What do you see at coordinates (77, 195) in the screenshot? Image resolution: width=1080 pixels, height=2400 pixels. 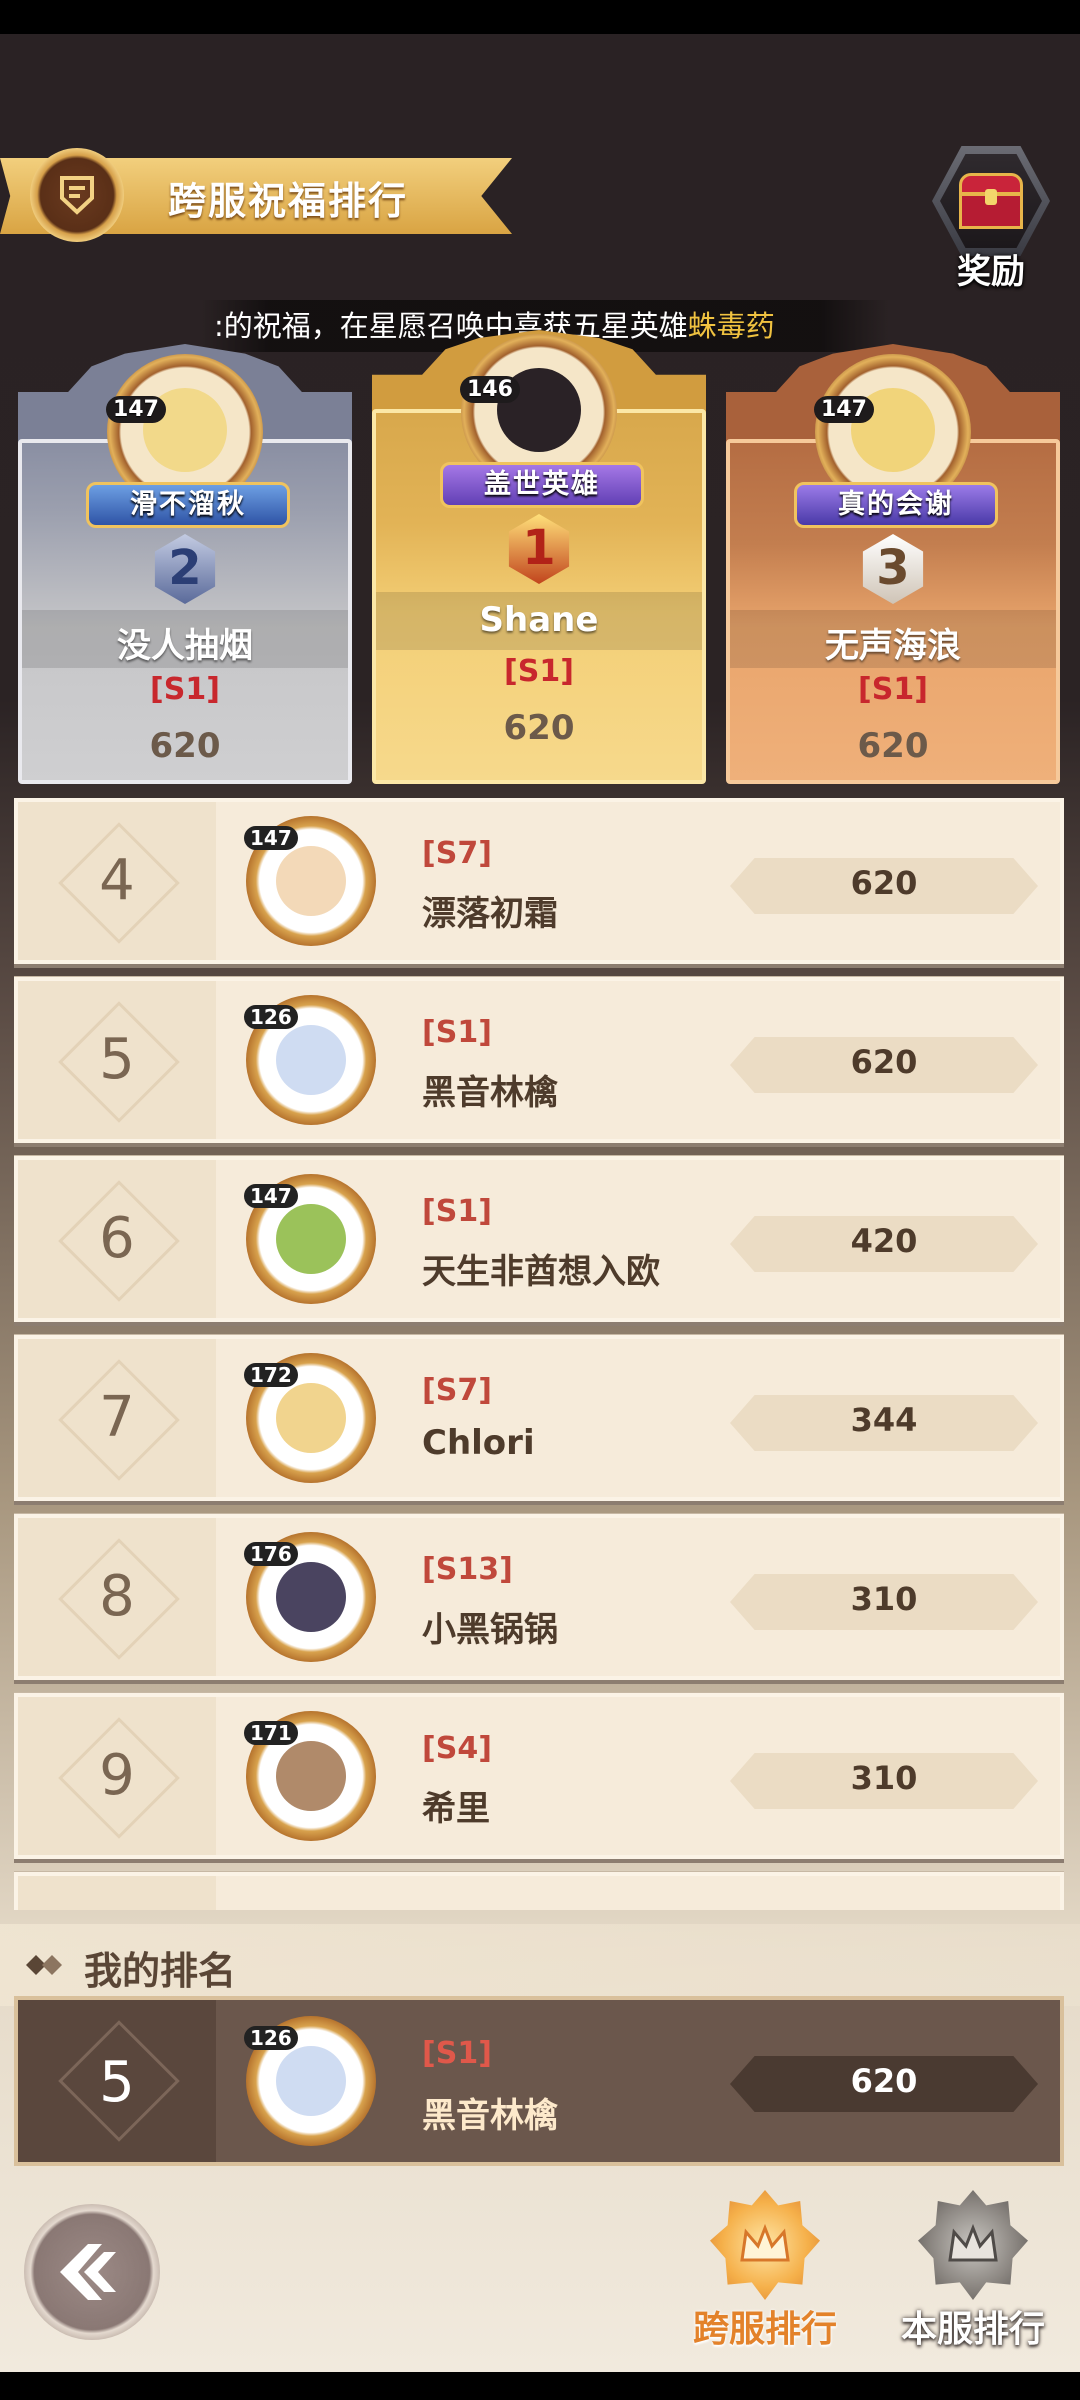 I see `ranking-shield-icon` at bounding box center [77, 195].